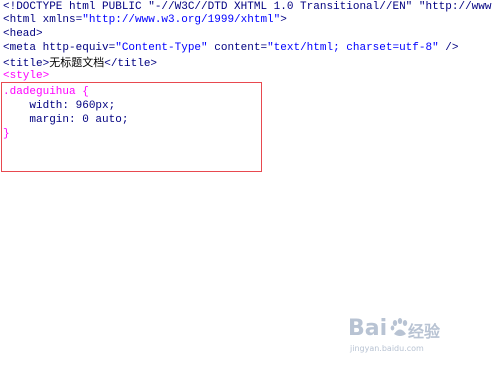 The image size is (500, 376). Describe the element at coordinates (43, 20) in the screenshot. I see `code-token: <html xmlns=` at that location.